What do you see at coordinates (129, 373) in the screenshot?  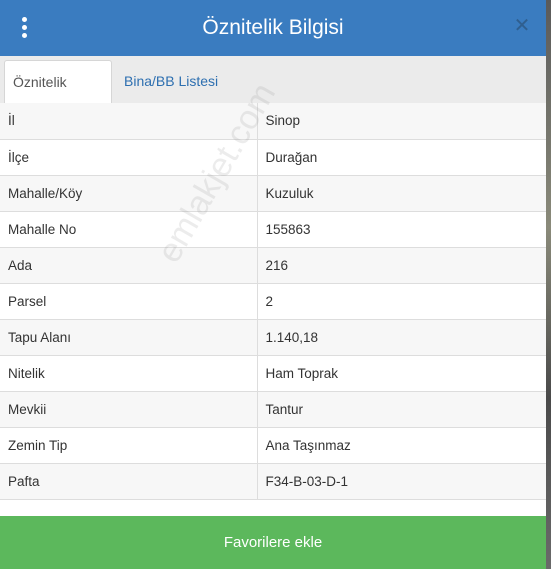 I see `attribute-label: Nitelik` at bounding box center [129, 373].